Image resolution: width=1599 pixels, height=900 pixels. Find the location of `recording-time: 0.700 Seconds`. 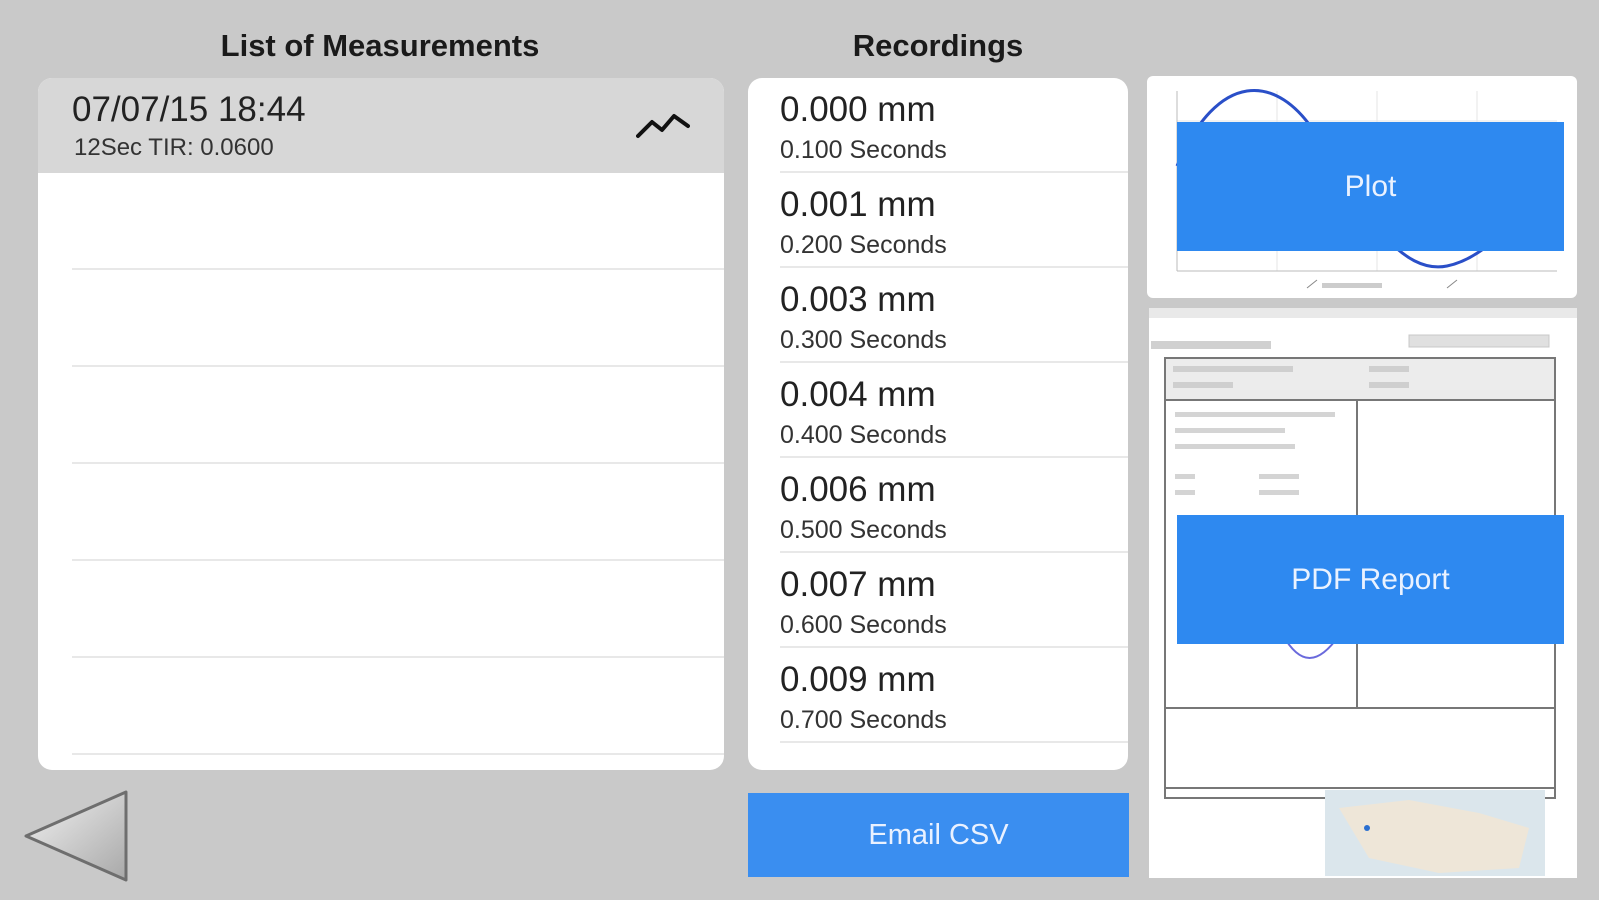

recording-time: 0.700 Seconds is located at coordinates (863, 720).